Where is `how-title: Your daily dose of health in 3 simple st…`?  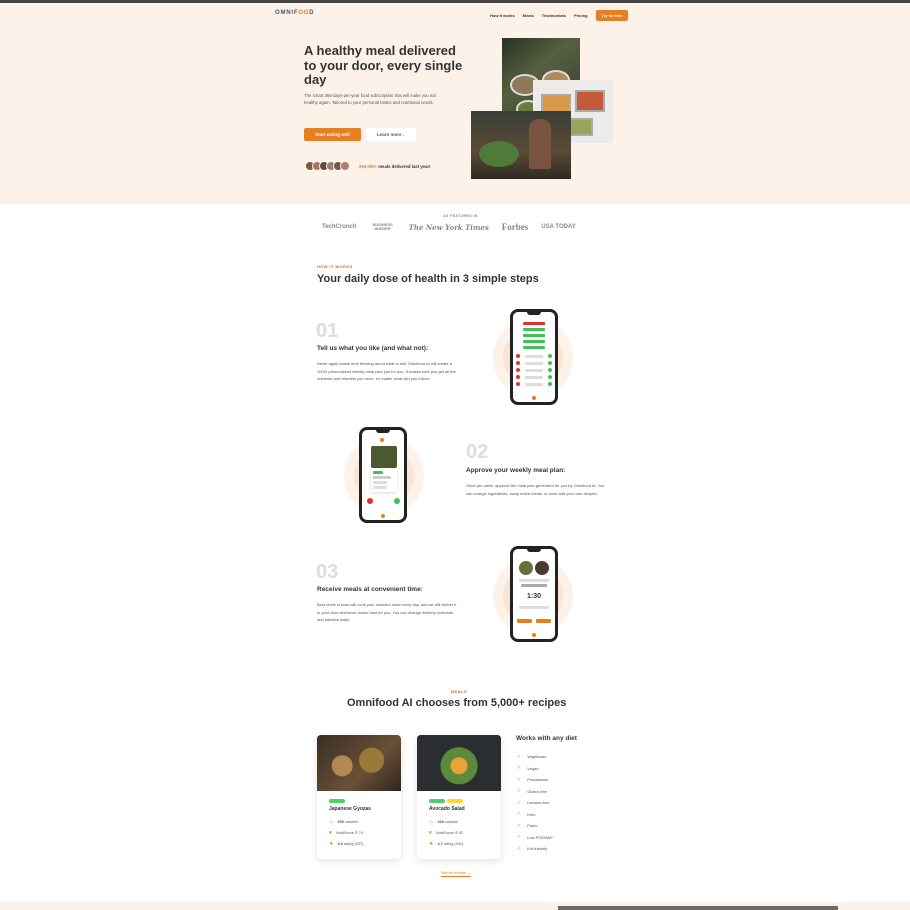 how-title: Your daily dose of health in 3 simple st… is located at coordinates (428, 279).